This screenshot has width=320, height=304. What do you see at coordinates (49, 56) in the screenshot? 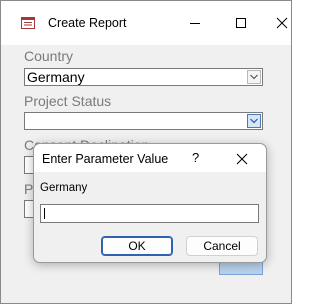
I see `country-label: Country` at bounding box center [49, 56].